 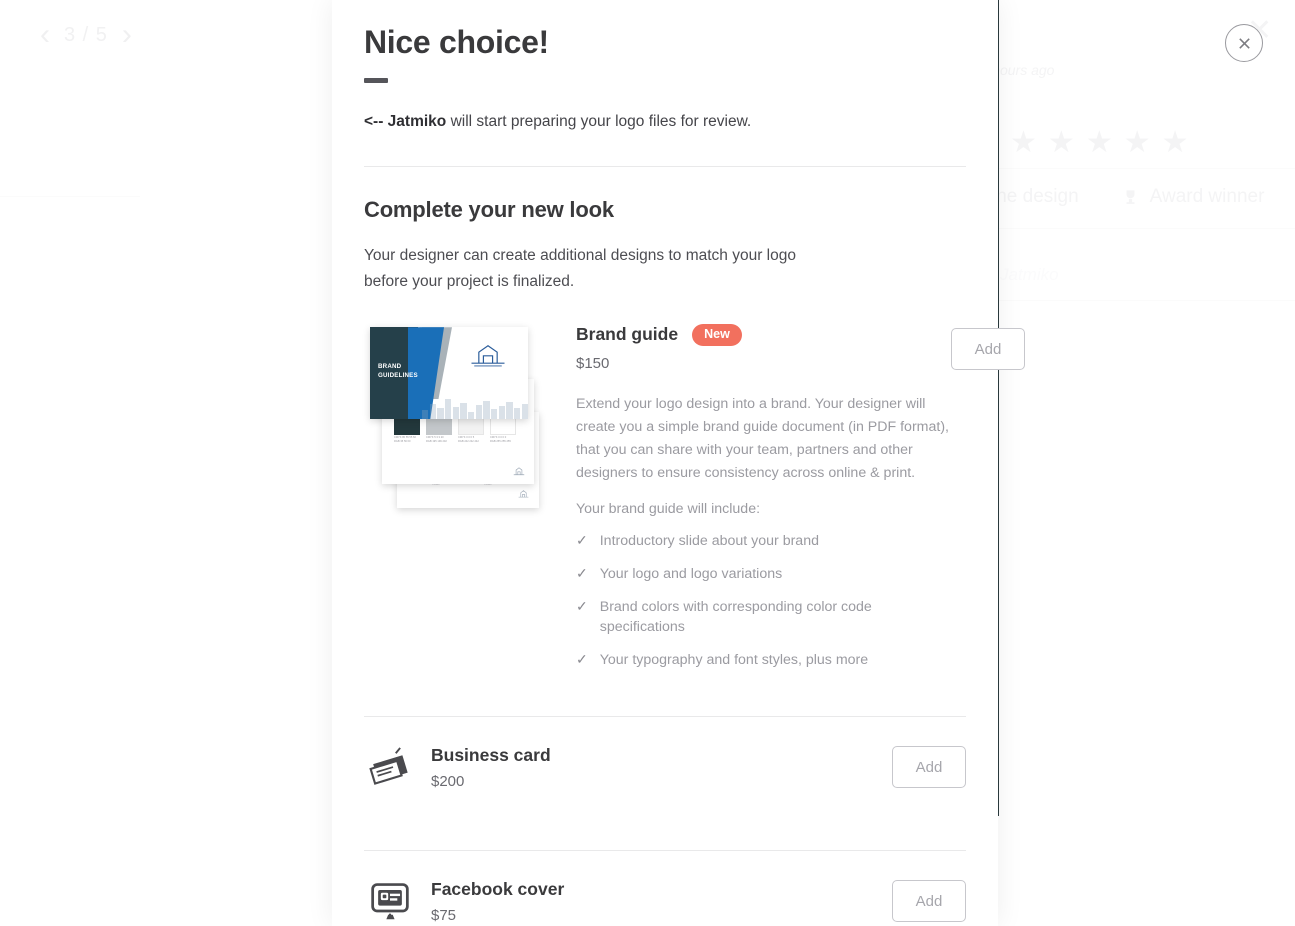 I want to click on chevron-left-icon: ‹, so click(x=45, y=35).